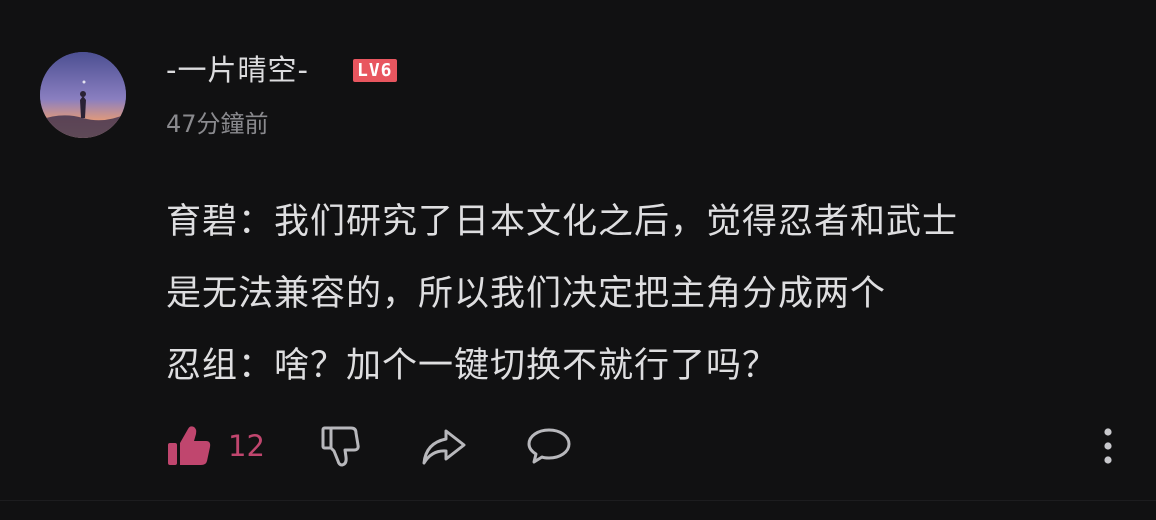 The image size is (1156, 520). I want to click on reply-bubble-icon, so click(549, 446).